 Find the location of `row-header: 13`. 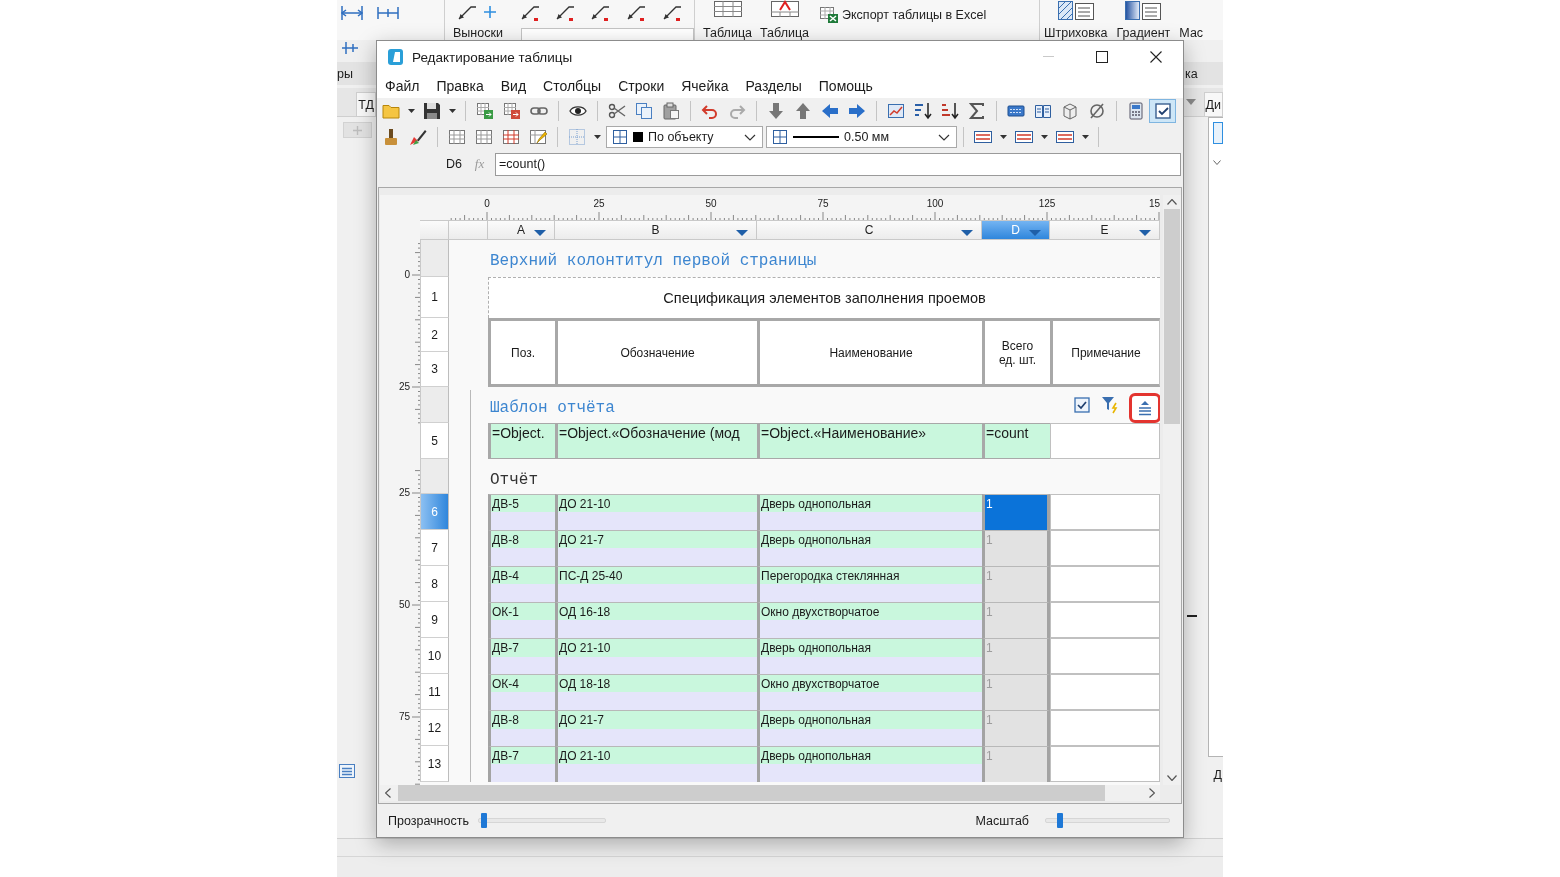

row-header: 13 is located at coordinates (434, 764).